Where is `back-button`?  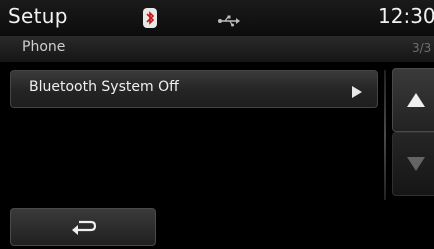
back-button is located at coordinates (83, 227).